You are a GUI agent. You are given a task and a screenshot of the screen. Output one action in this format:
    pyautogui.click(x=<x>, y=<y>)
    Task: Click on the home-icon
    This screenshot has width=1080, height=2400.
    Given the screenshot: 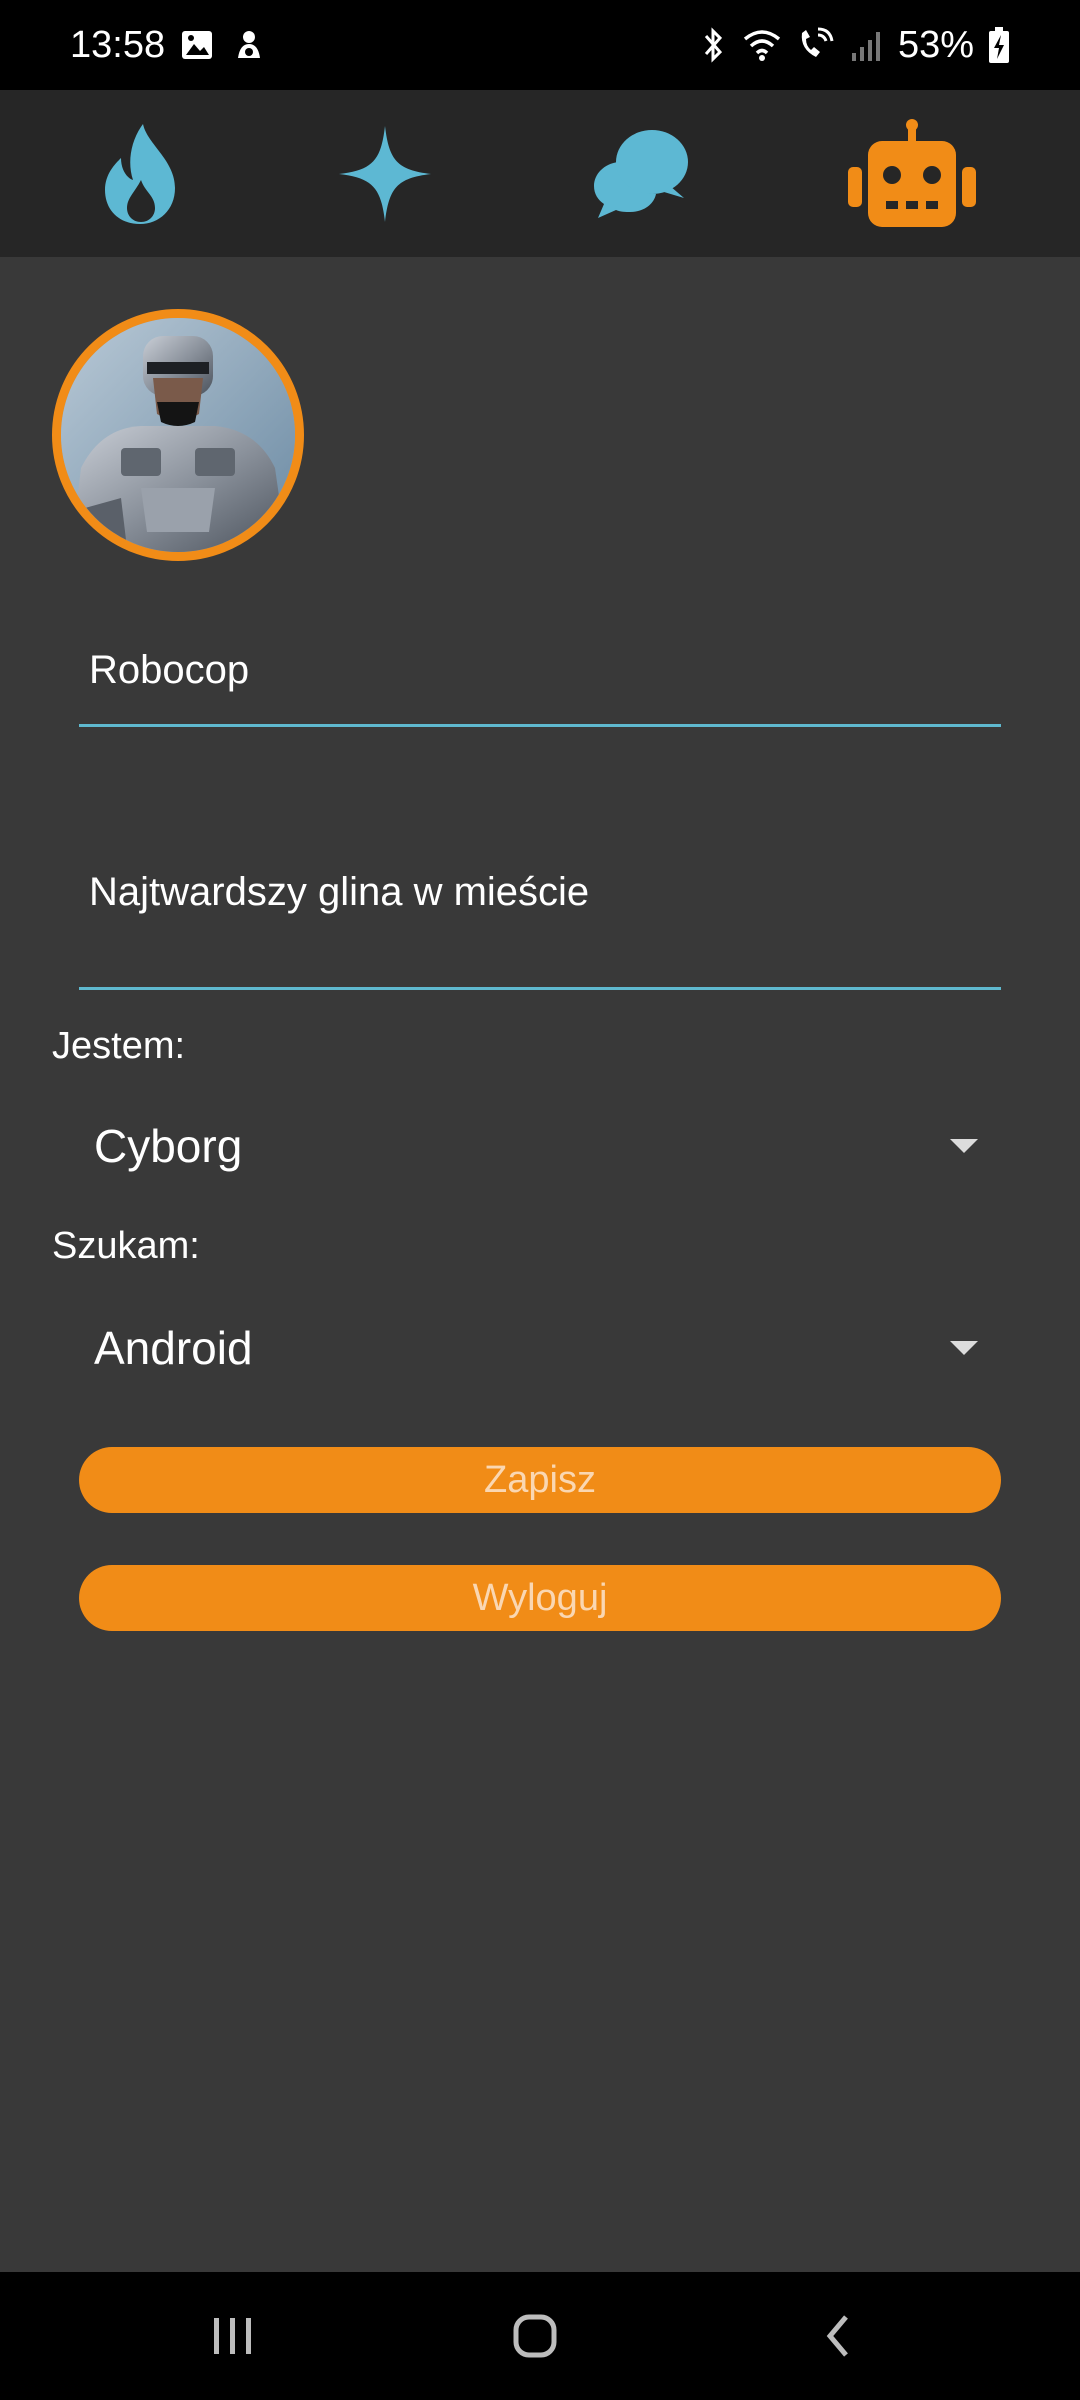 What is the action you would take?
    pyautogui.click(x=535, y=2336)
    